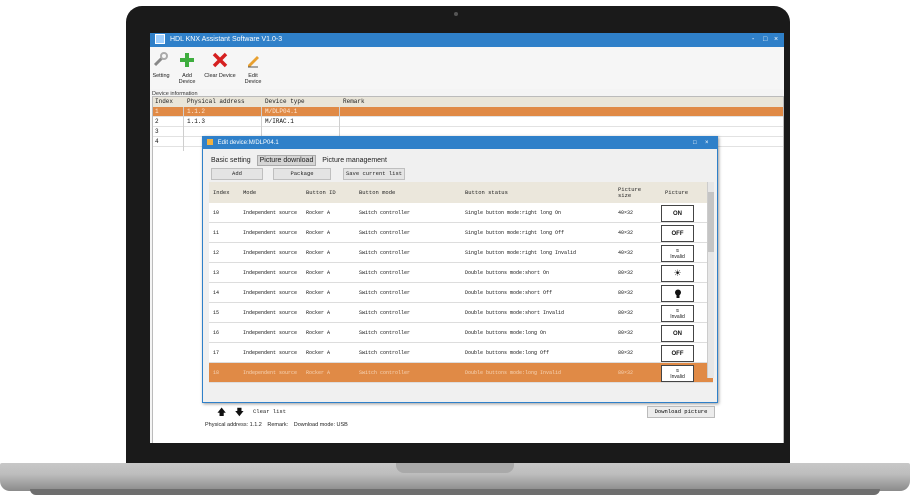 The height and width of the screenshot is (499, 910). Describe the element at coordinates (456, 14) in the screenshot. I see `webcam` at that location.